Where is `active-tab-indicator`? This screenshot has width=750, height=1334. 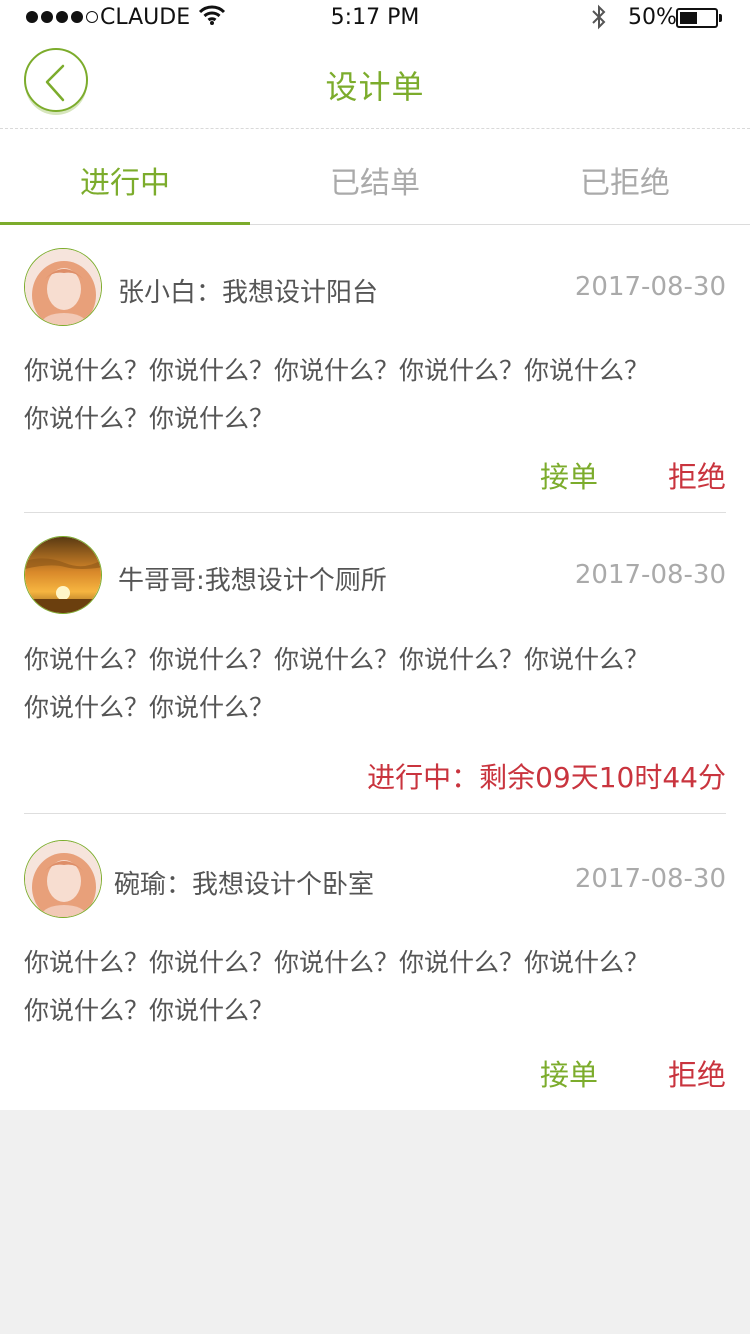 active-tab-indicator is located at coordinates (125, 223).